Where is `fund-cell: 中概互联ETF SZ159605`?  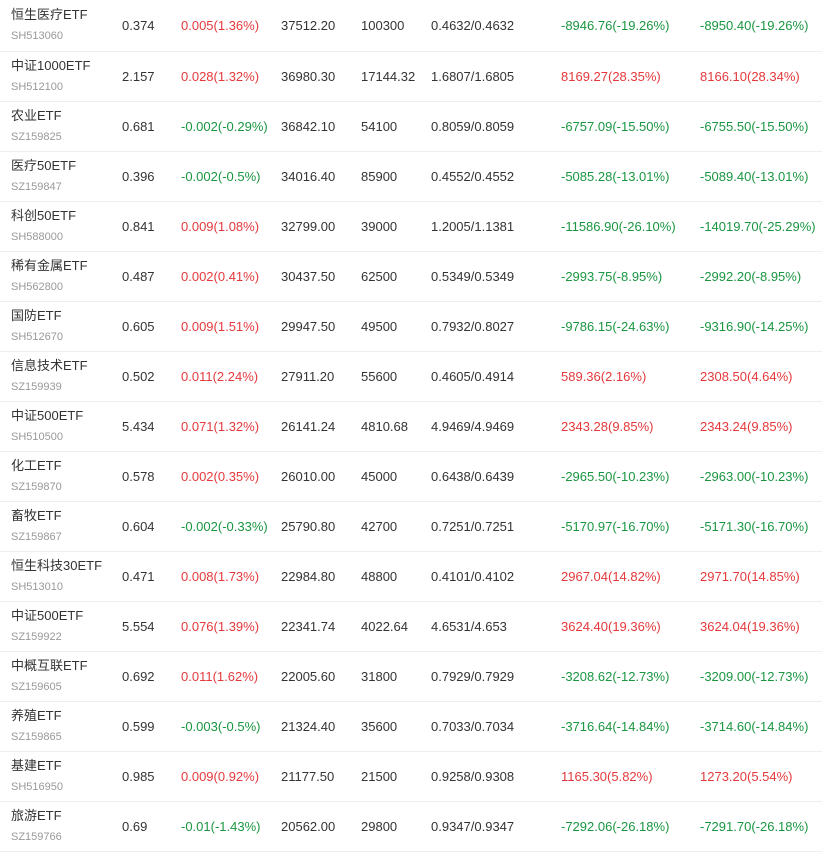 fund-cell: 中概互联ETF SZ159605 is located at coordinates (61, 676).